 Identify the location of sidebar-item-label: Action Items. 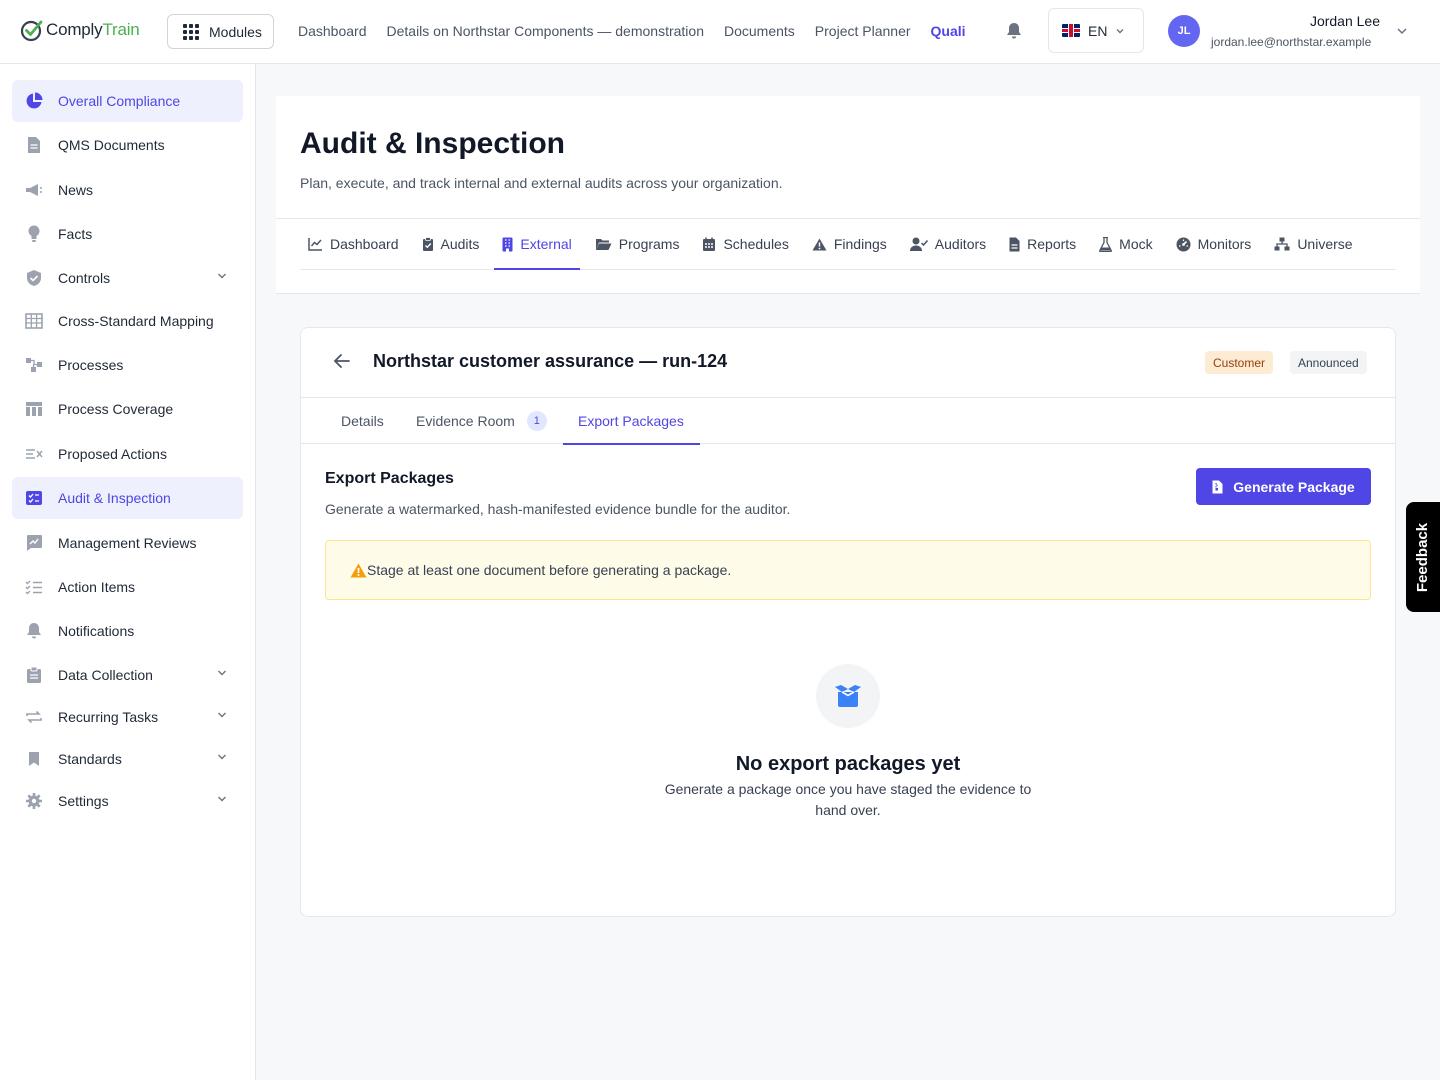
(97, 587).